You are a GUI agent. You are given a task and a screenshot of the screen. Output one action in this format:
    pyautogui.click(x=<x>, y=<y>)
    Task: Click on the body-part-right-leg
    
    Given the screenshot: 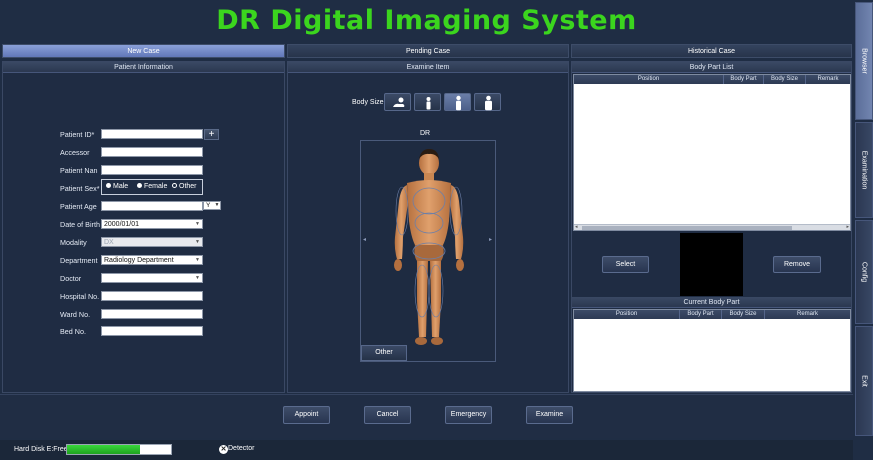 What is the action you would take?
    pyautogui.click(x=422, y=299)
    